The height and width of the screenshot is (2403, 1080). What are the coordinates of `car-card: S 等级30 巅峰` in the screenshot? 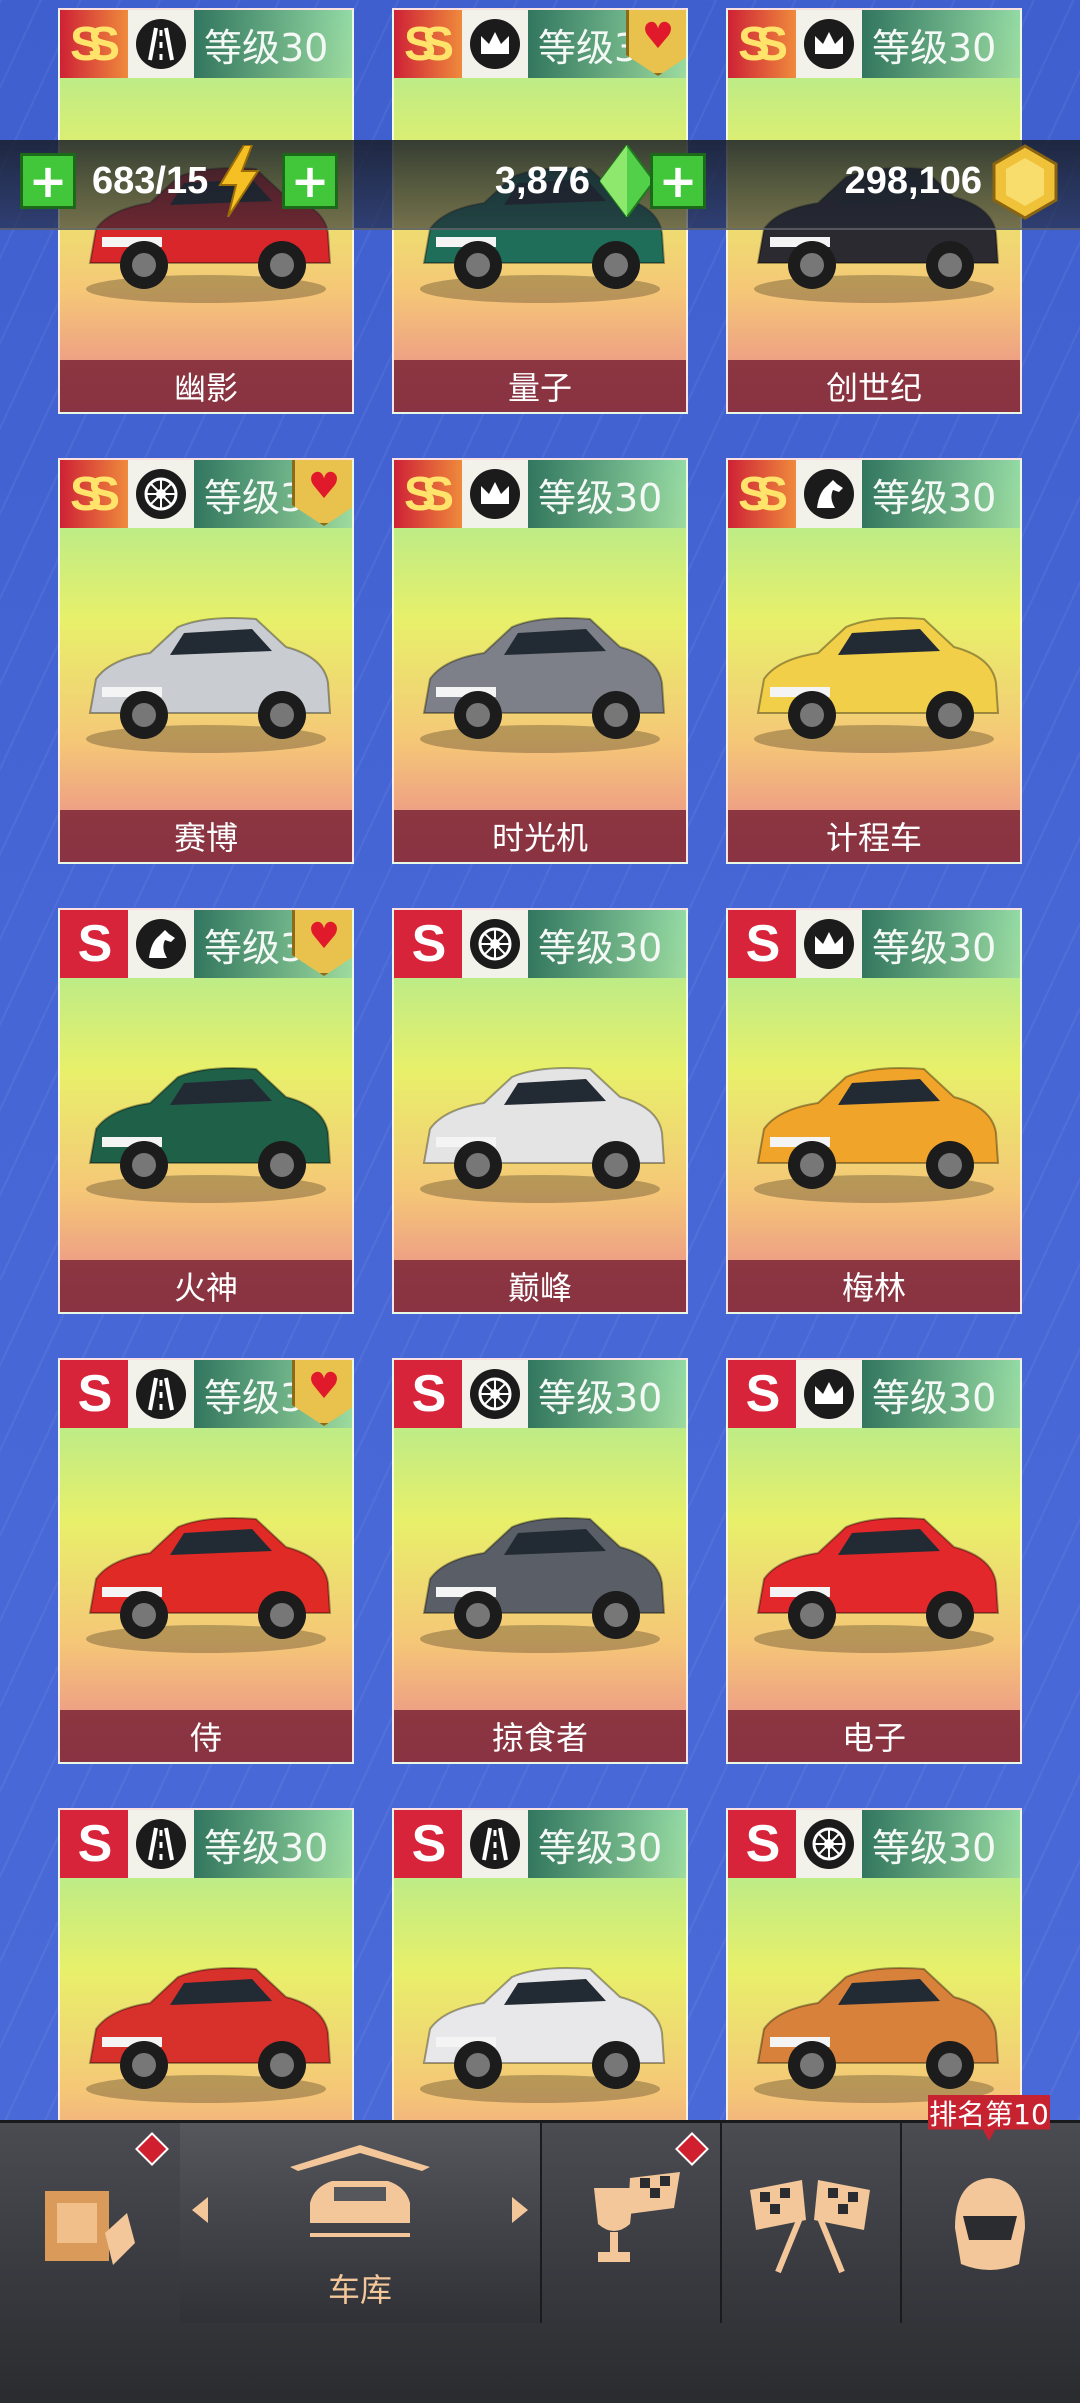 It's located at (540, 1111).